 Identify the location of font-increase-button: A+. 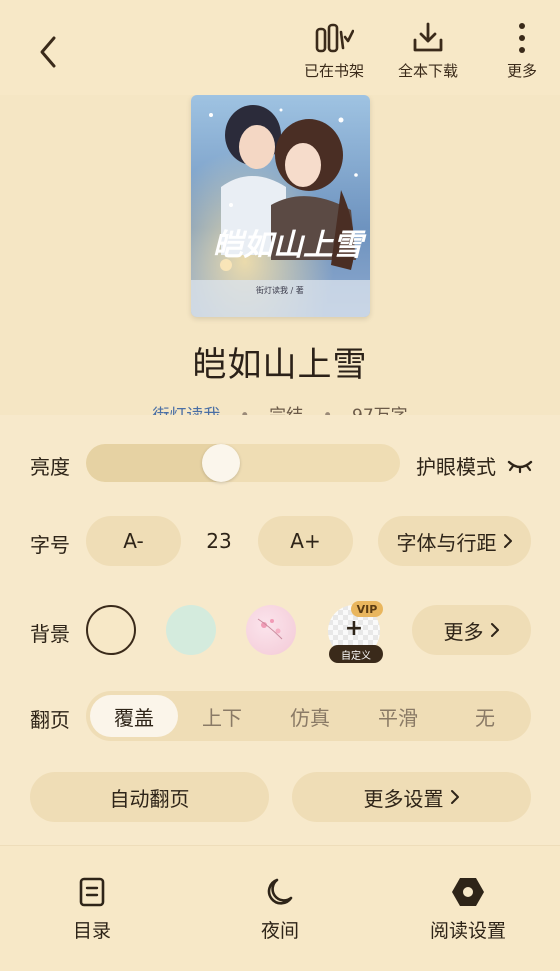
(305, 541).